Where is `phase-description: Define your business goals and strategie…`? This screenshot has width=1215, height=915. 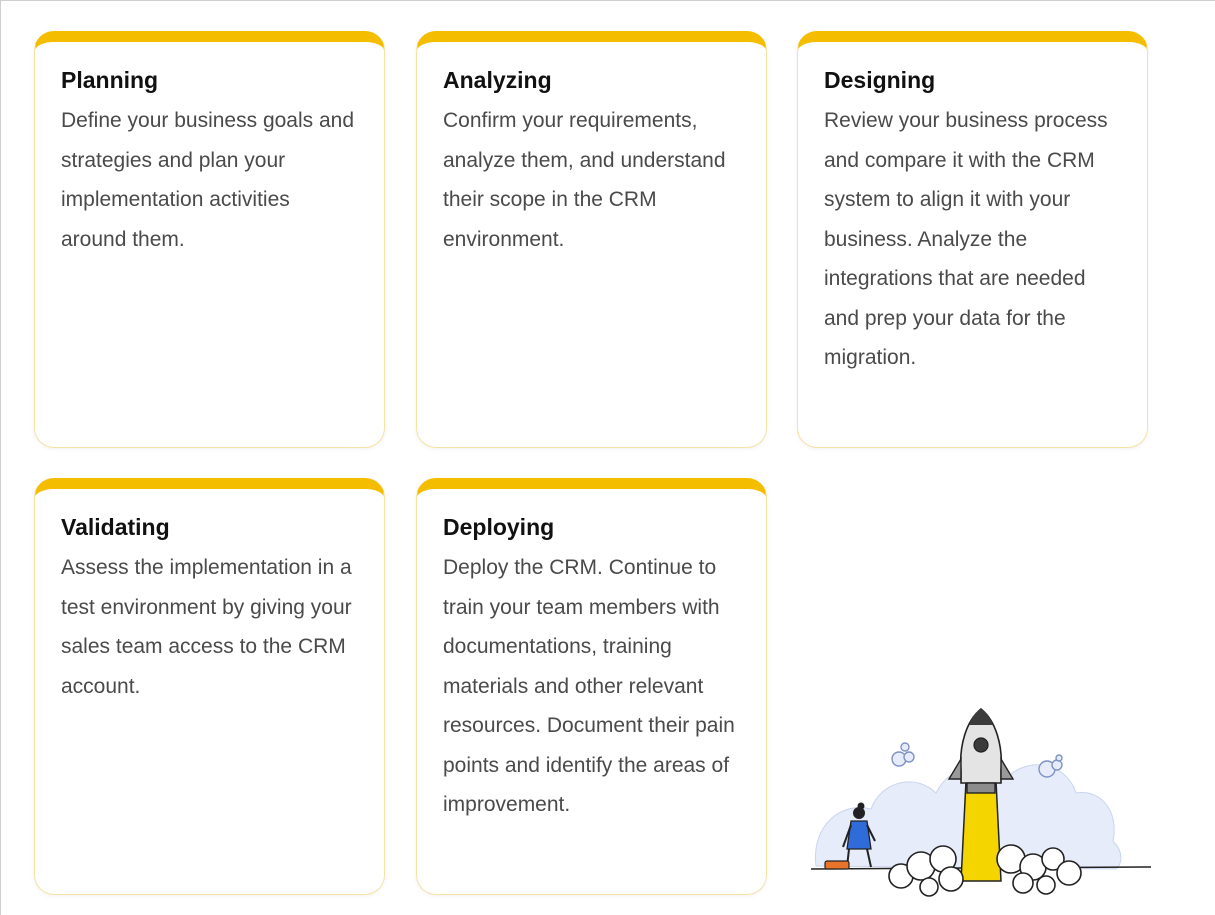 phase-description: Define your business goals and strategie… is located at coordinates (208, 180).